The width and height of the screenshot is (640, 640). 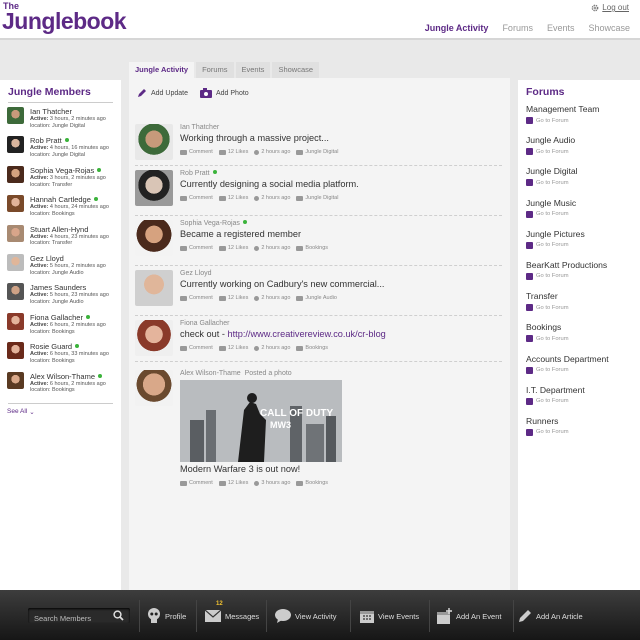 I want to click on post-username: Alex Wilson-Thame, so click(x=210, y=373).